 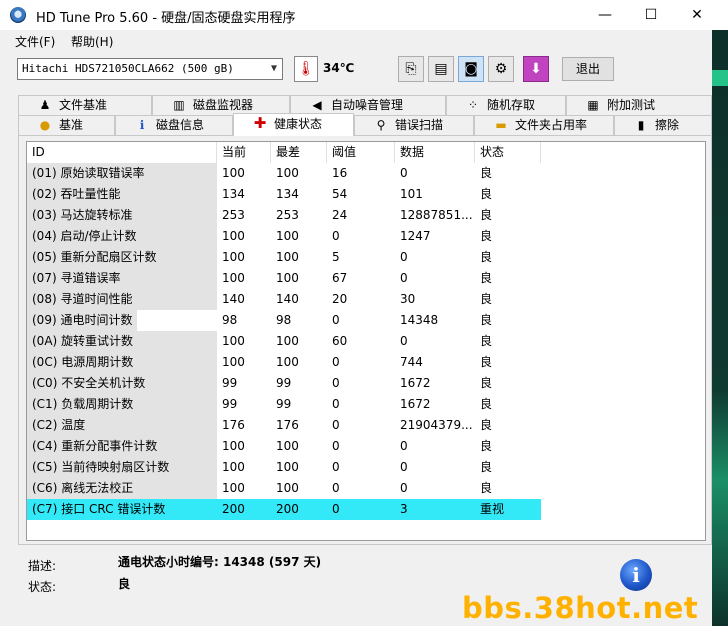 I want to click on tab-random-access: ⁘ 随机存取, so click(x=506, y=105).